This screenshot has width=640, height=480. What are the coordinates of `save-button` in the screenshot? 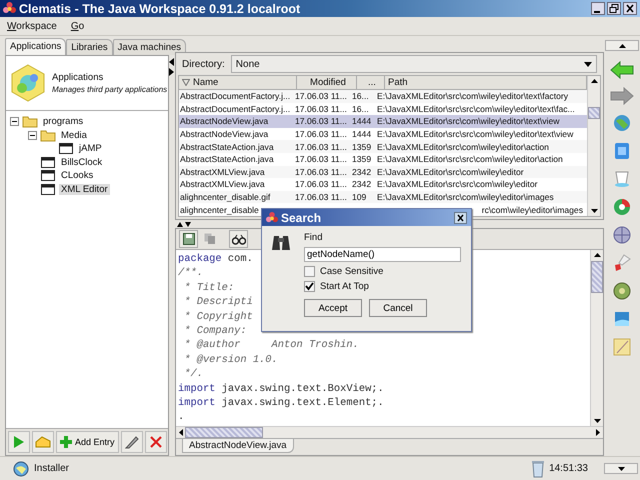 It's located at (188, 239).